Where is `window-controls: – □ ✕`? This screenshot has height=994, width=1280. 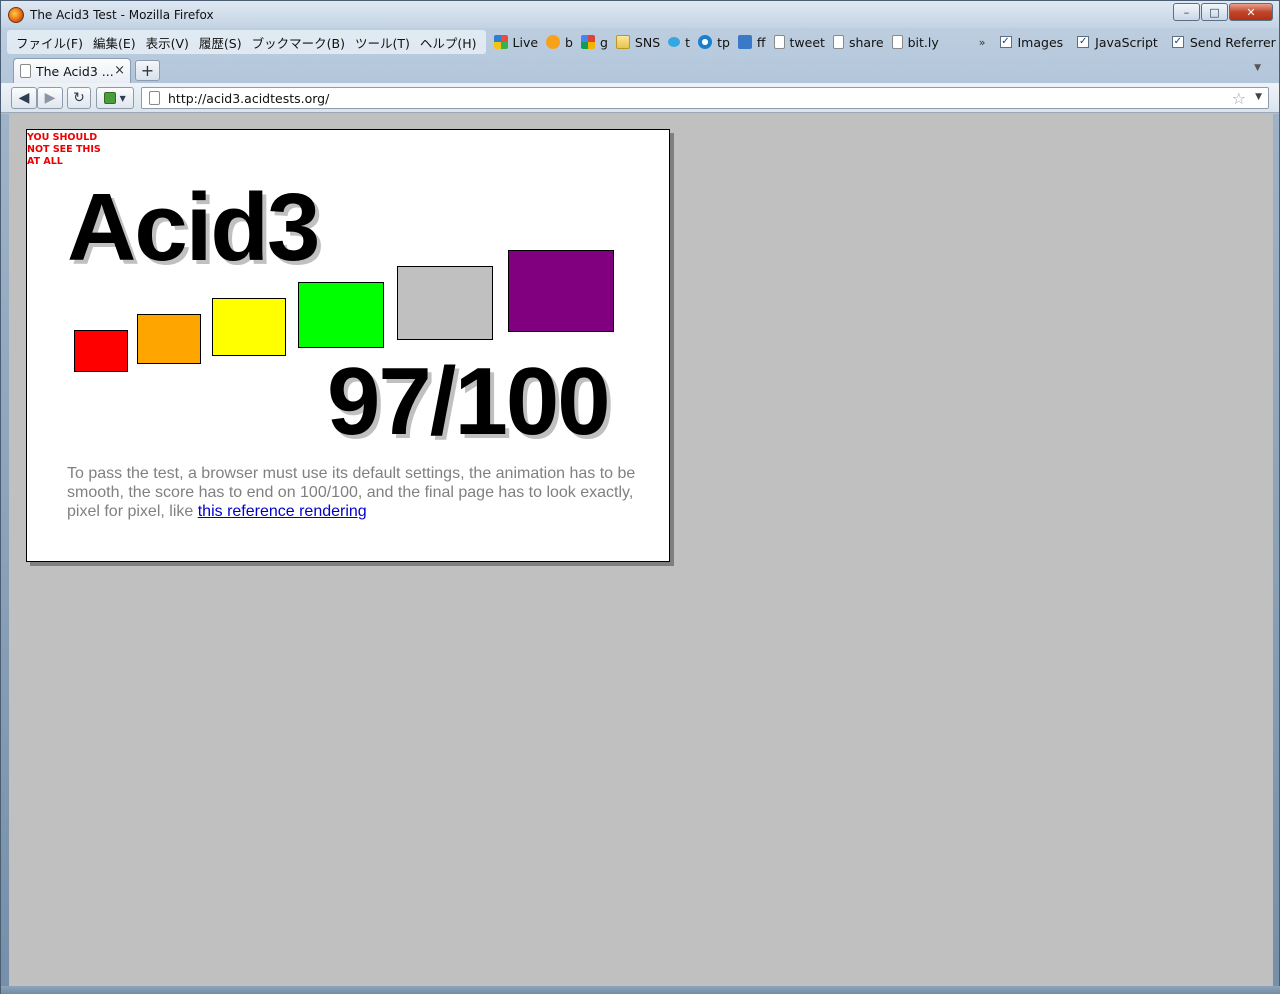
window-controls: – □ ✕ is located at coordinates (1223, 12).